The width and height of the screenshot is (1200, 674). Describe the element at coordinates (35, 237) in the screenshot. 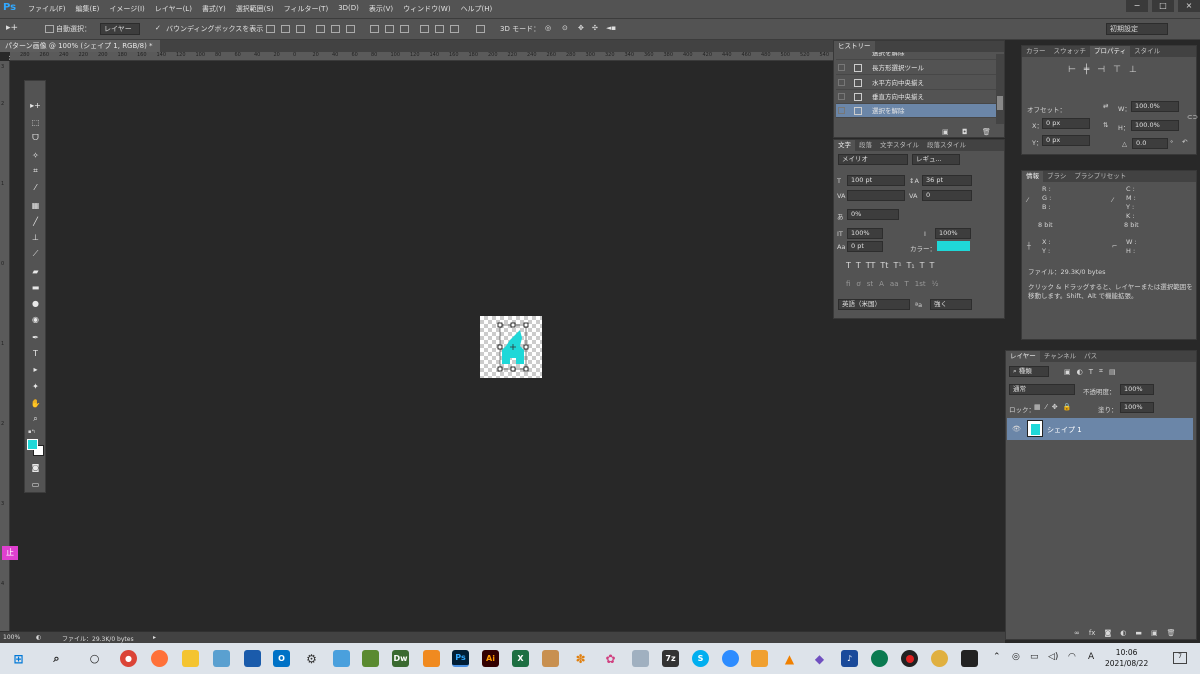

I see `stamp-tool-icon: ⊥` at that location.